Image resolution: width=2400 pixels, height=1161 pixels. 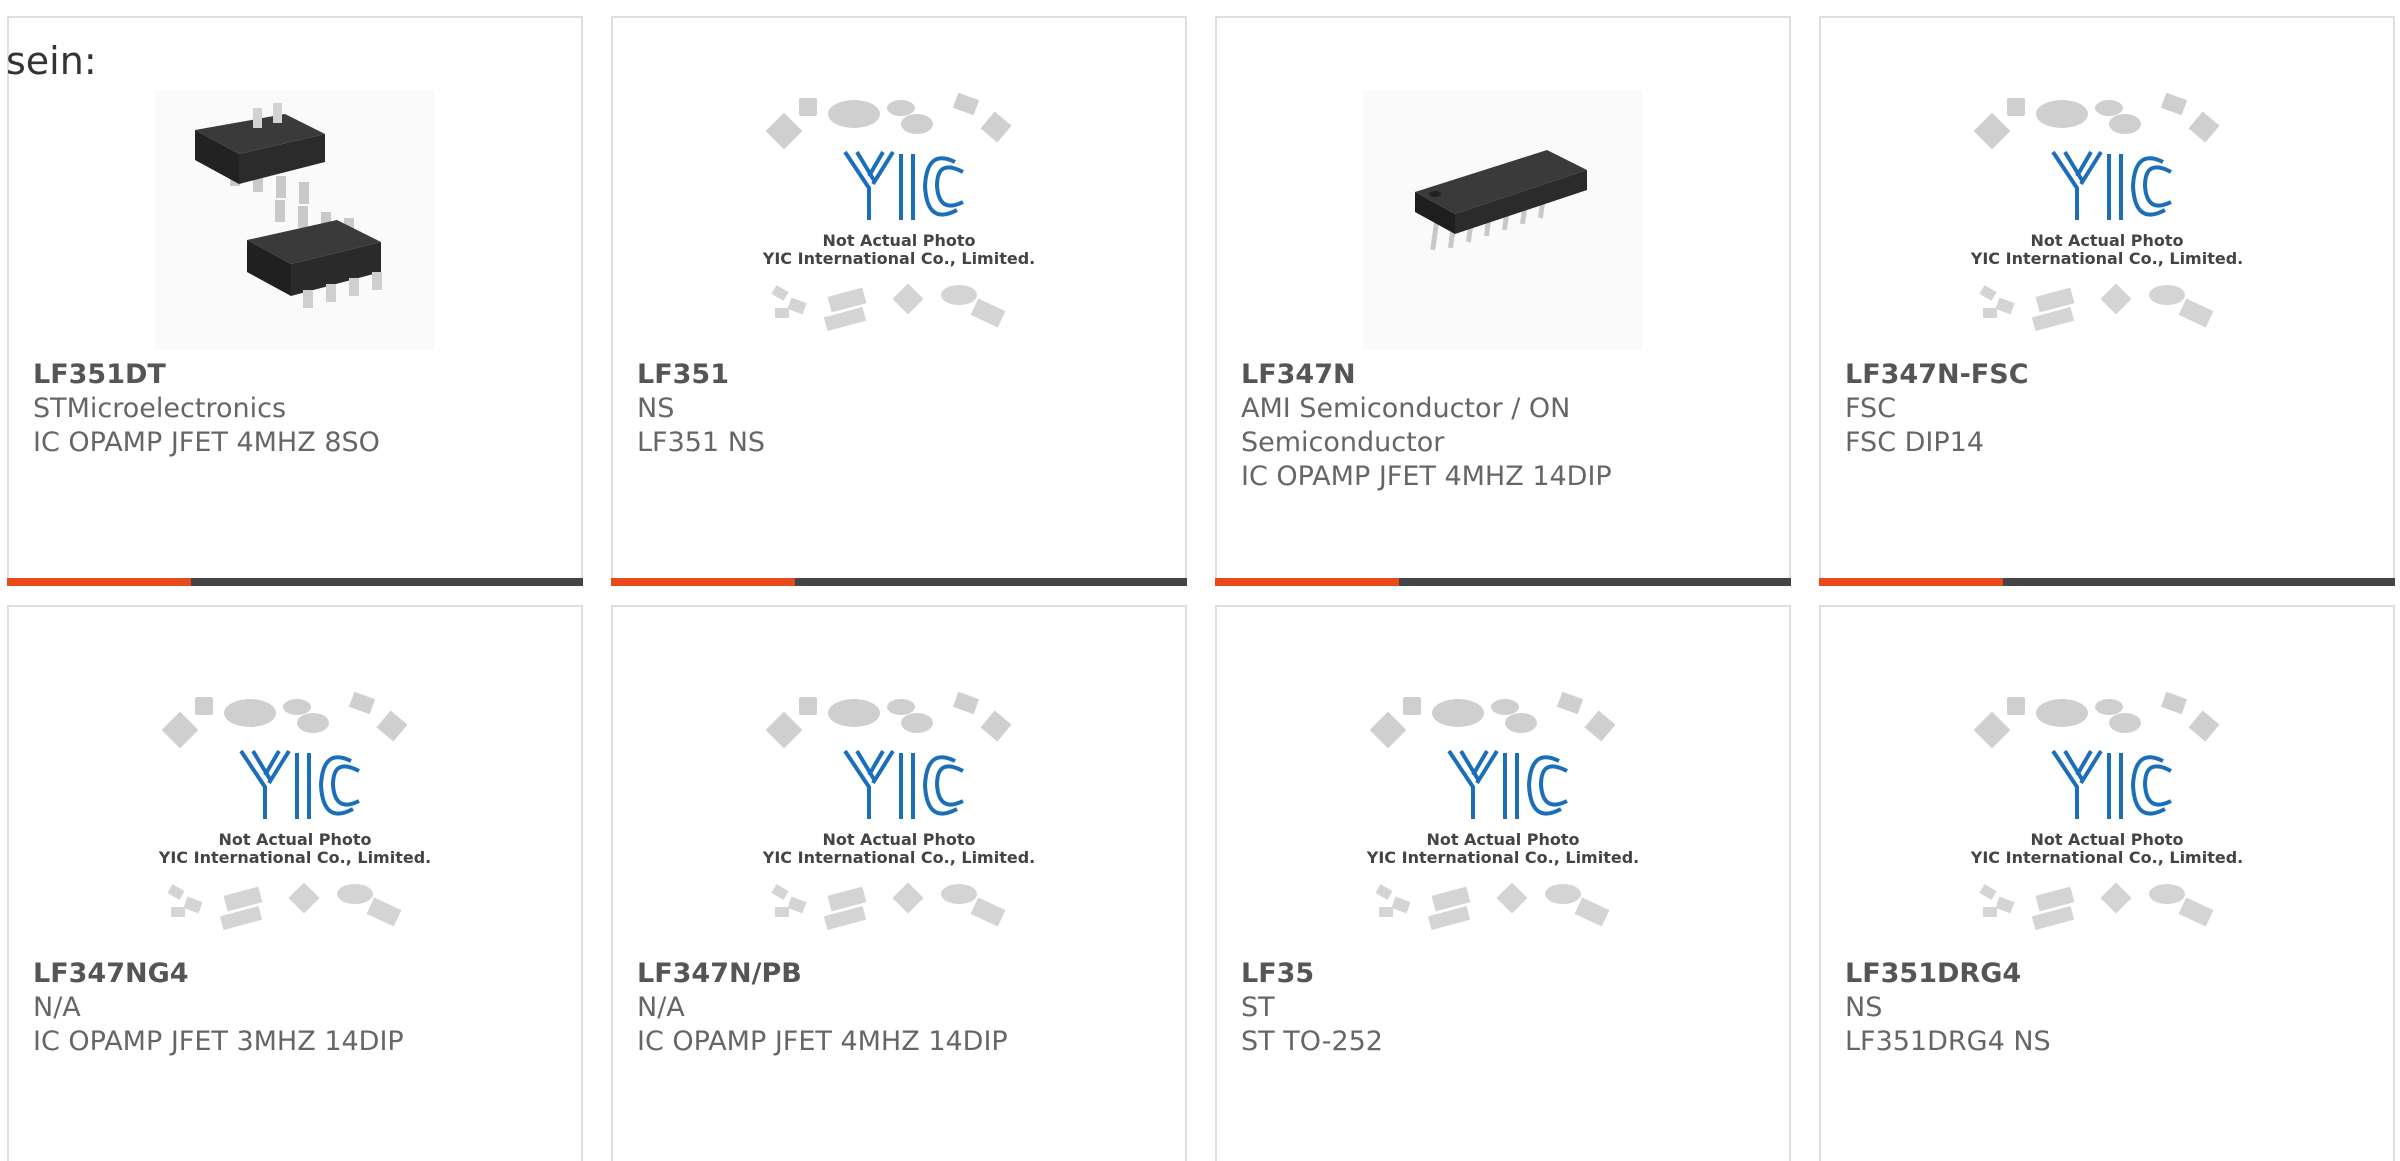 I want to click on manufacturer: STMicroelectronics, so click(x=160, y=408).